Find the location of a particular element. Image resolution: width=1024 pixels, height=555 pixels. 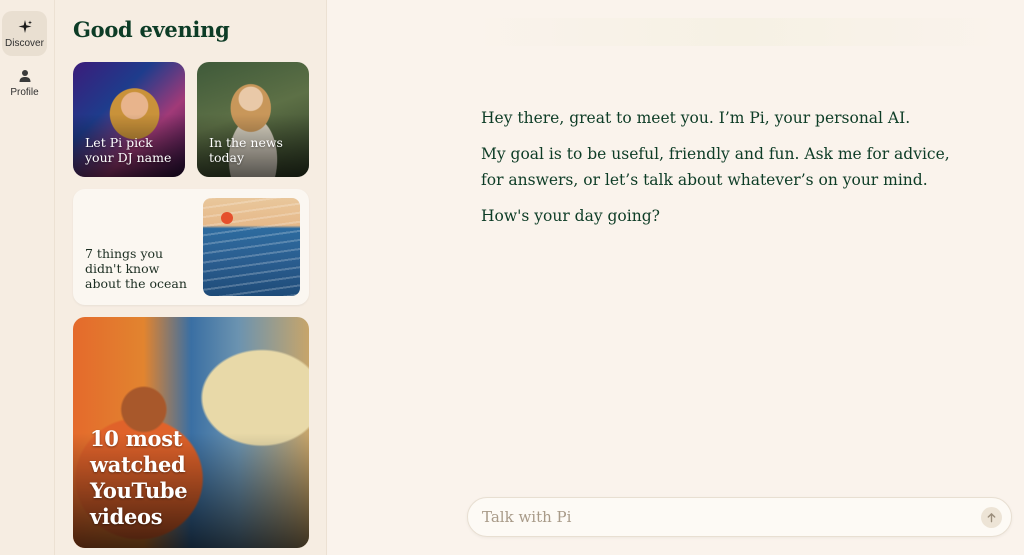

discover-card-dj-name: Let Pi pick your DJ name is located at coordinates (129, 119).